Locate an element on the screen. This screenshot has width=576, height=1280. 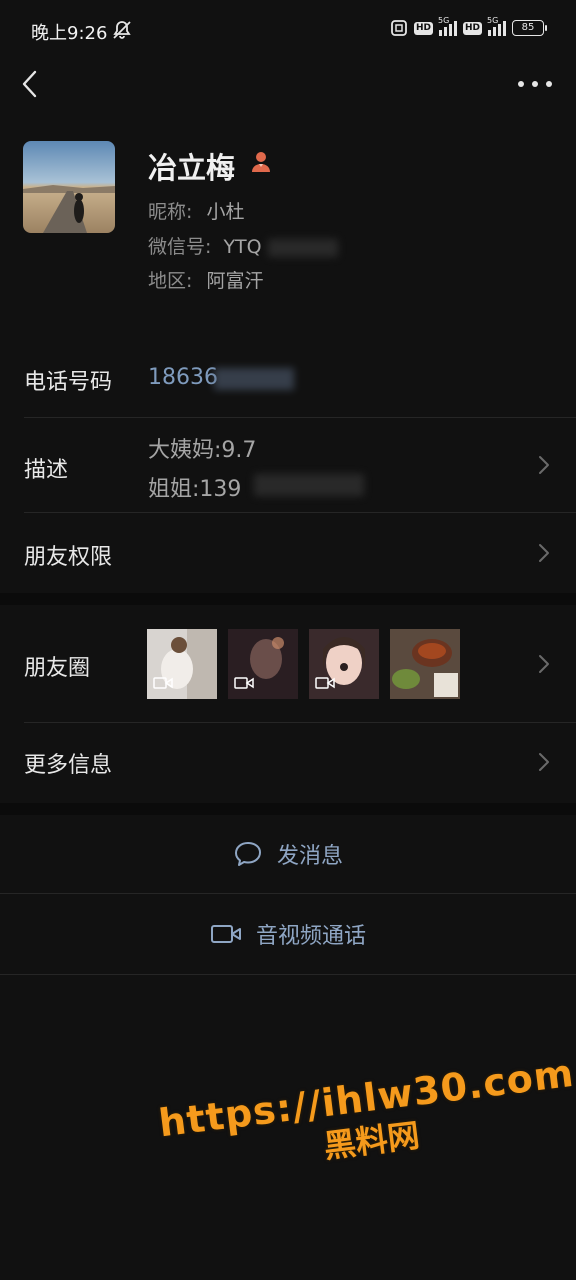
description-label: 描述 is located at coordinates (46, 470).